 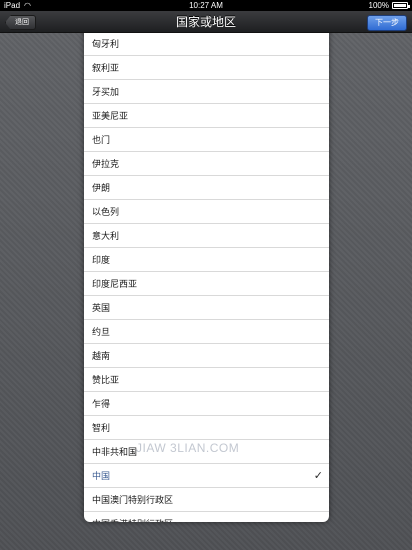 I want to click on list-item-label: 印度尼西亚, so click(x=115, y=285).